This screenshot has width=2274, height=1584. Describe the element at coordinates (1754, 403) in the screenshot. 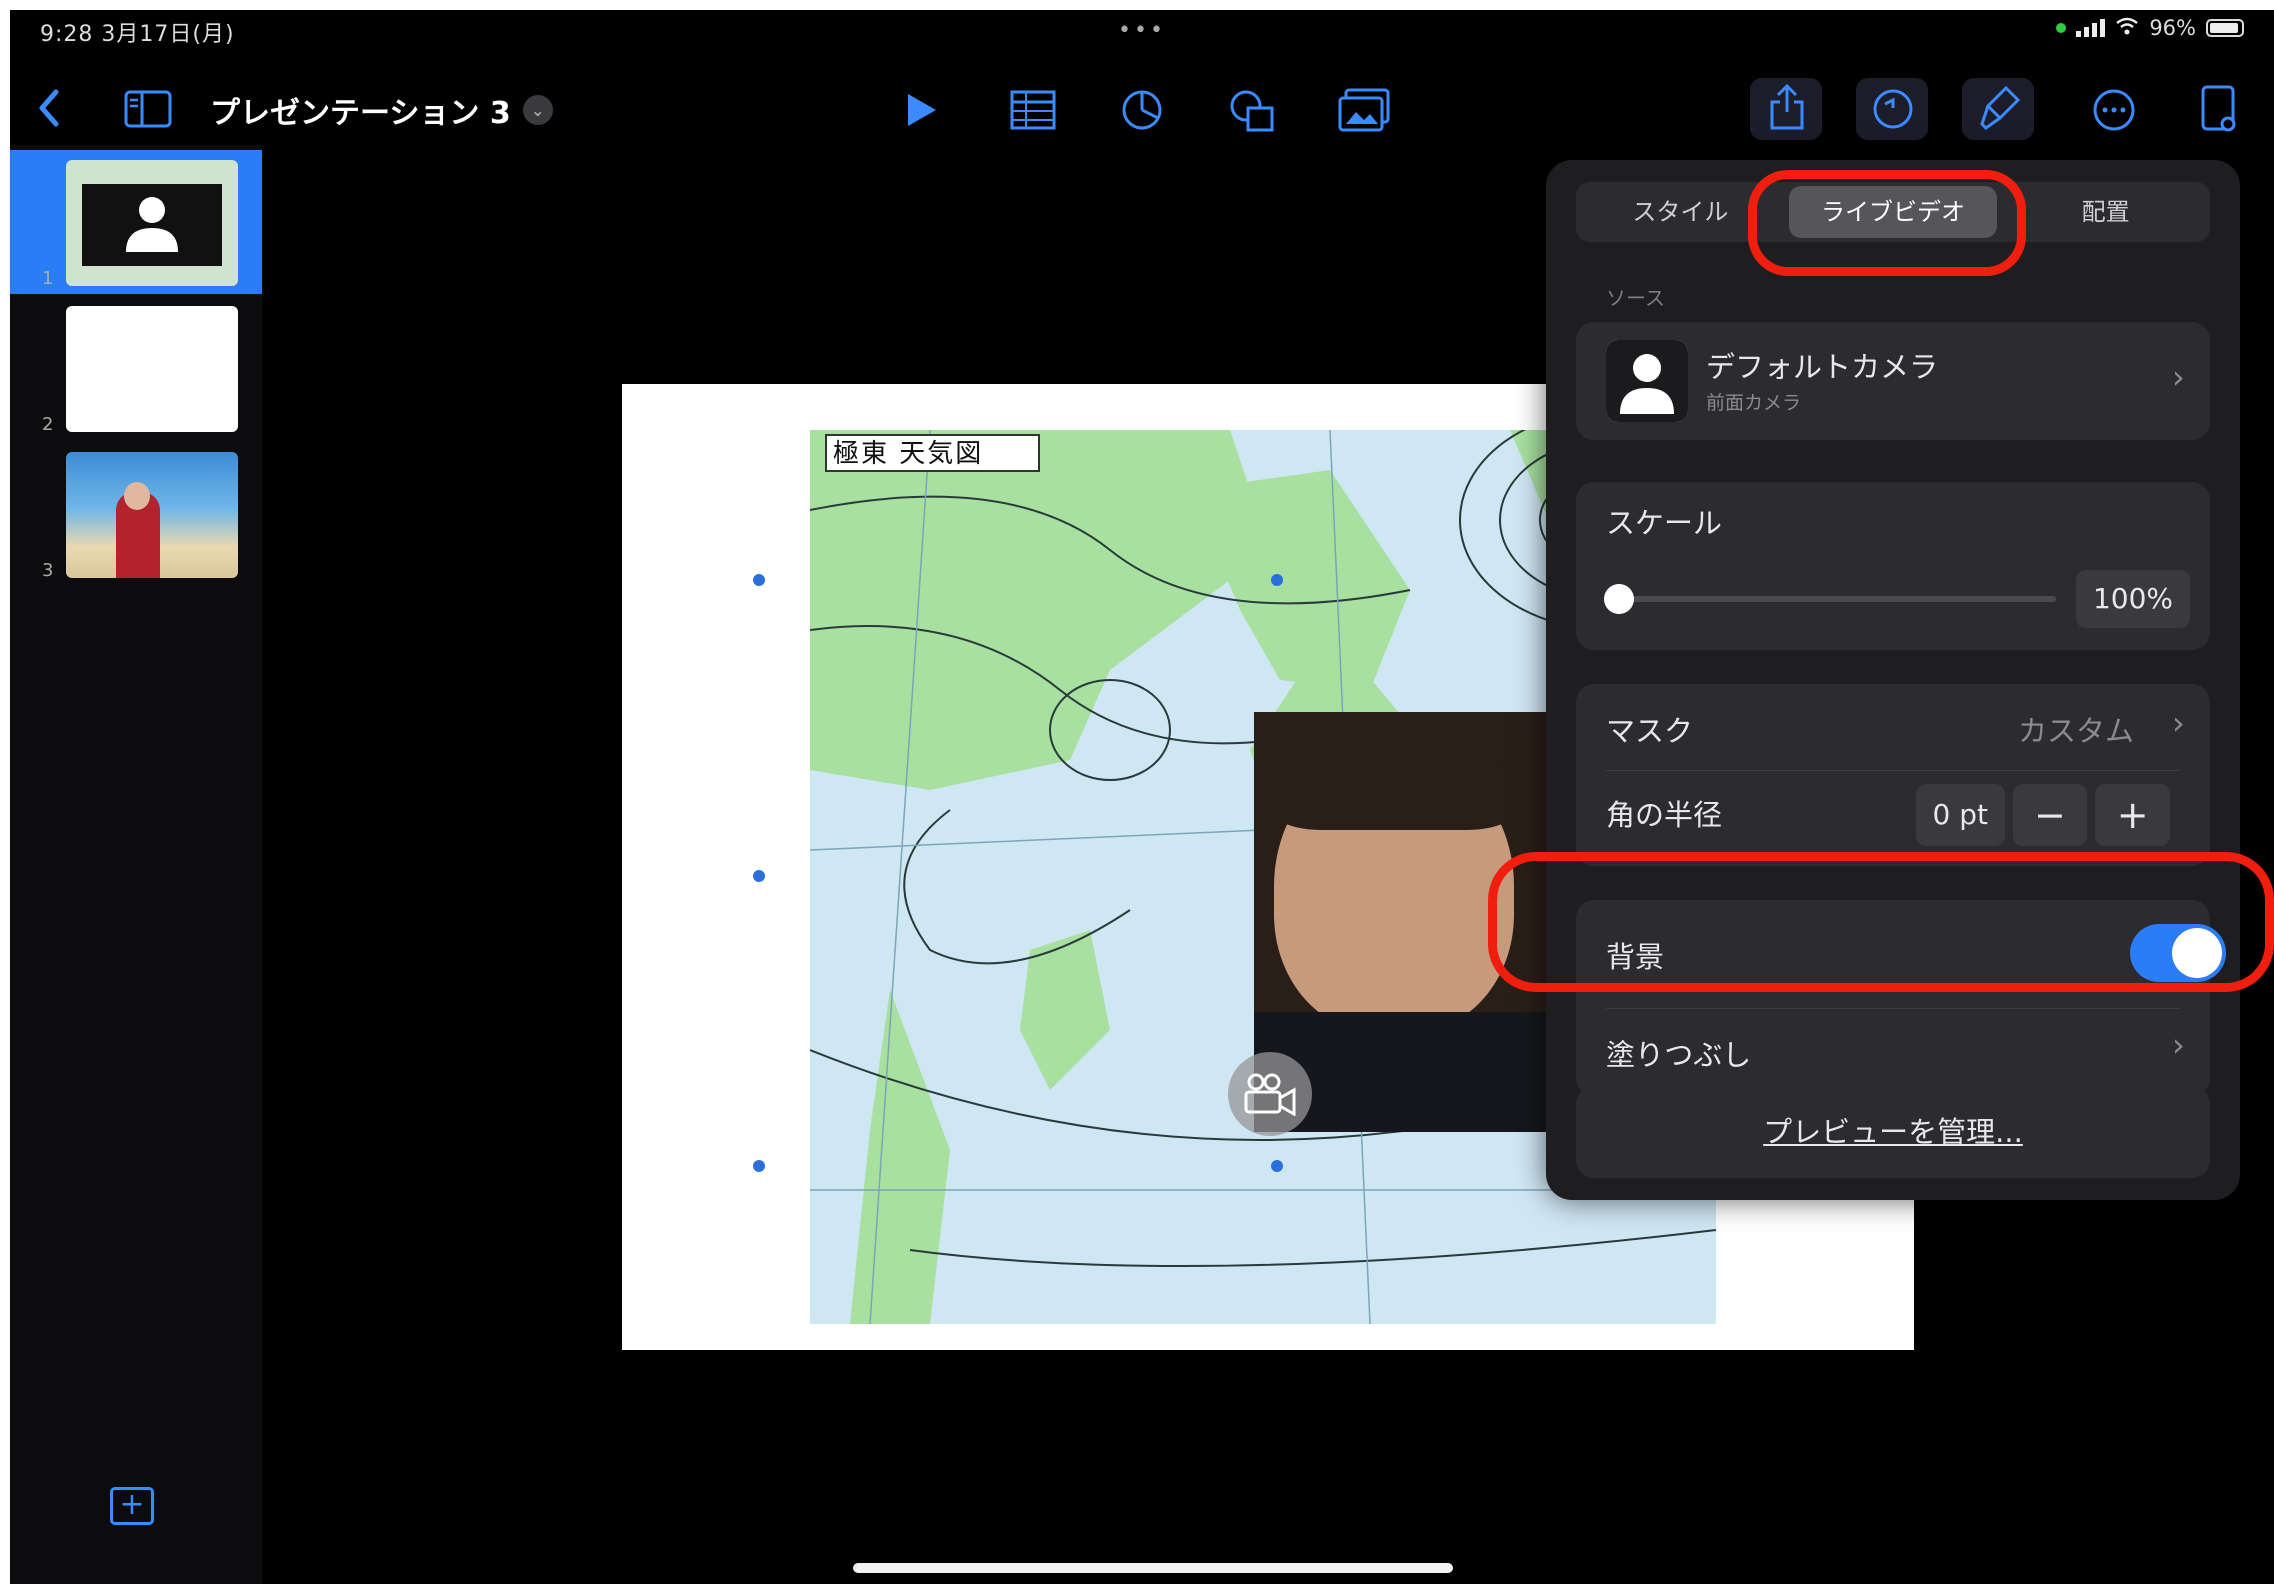

I see `source-subtitle: 前面カメラ` at that location.